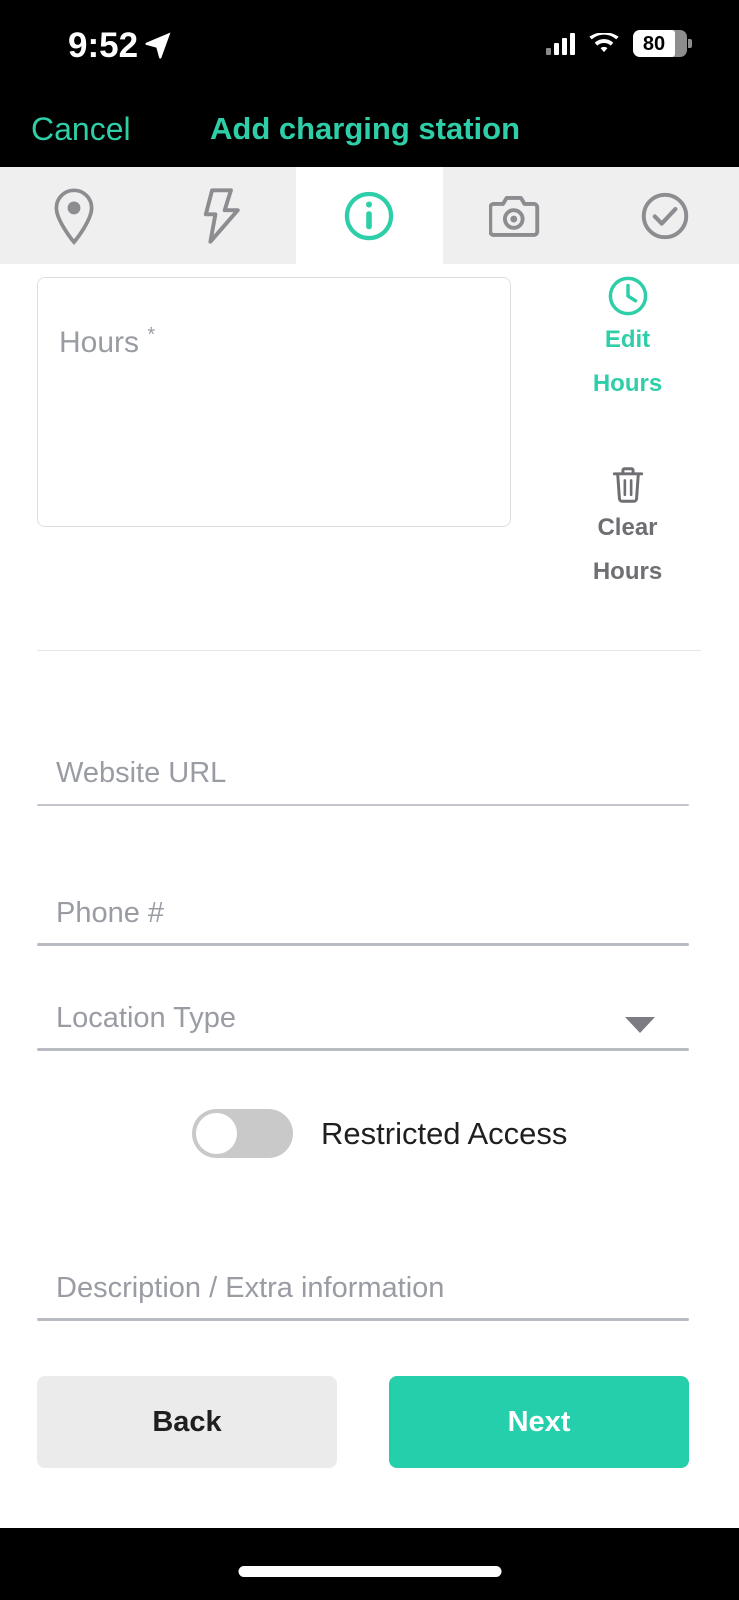 The width and height of the screenshot is (739, 1600). What do you see at coordinates (369, 1564) in the screenshot?
I see `home-bar` at bounding box center [369, 1564].